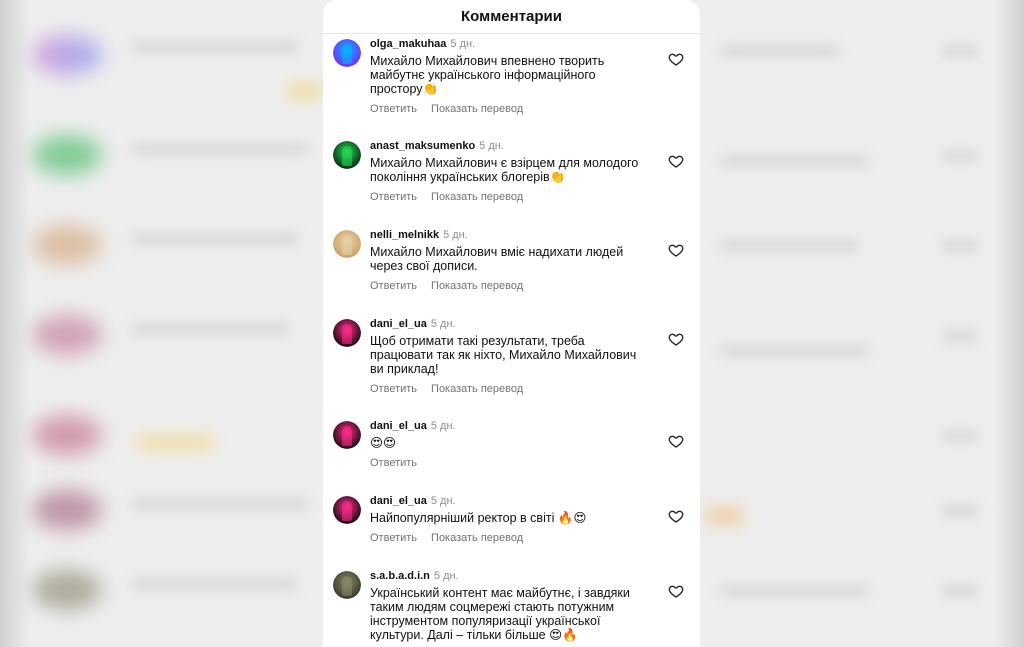  What do you see at coordinates (511, 17) in the screenshot?
I see `modal-title: Комментарии` at bounding box center [511, 17].